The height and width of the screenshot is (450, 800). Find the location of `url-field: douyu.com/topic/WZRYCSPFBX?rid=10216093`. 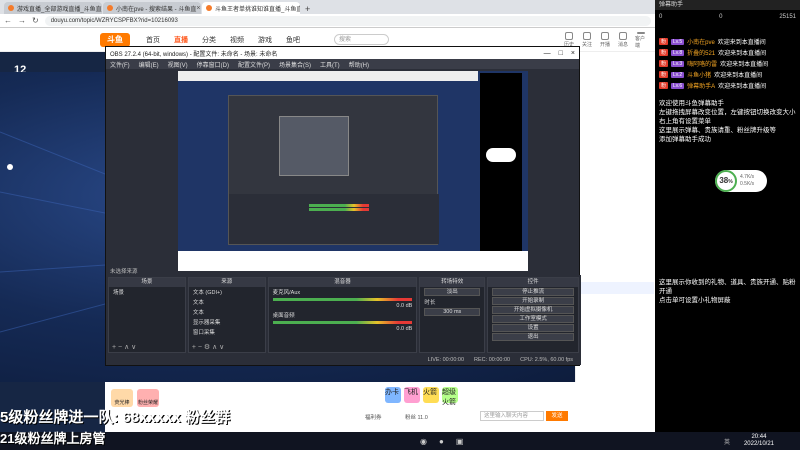

url-field: douyu.com/topic/WZRYCSPFBX?rid=10216093 is located at coordinates (347, 20).